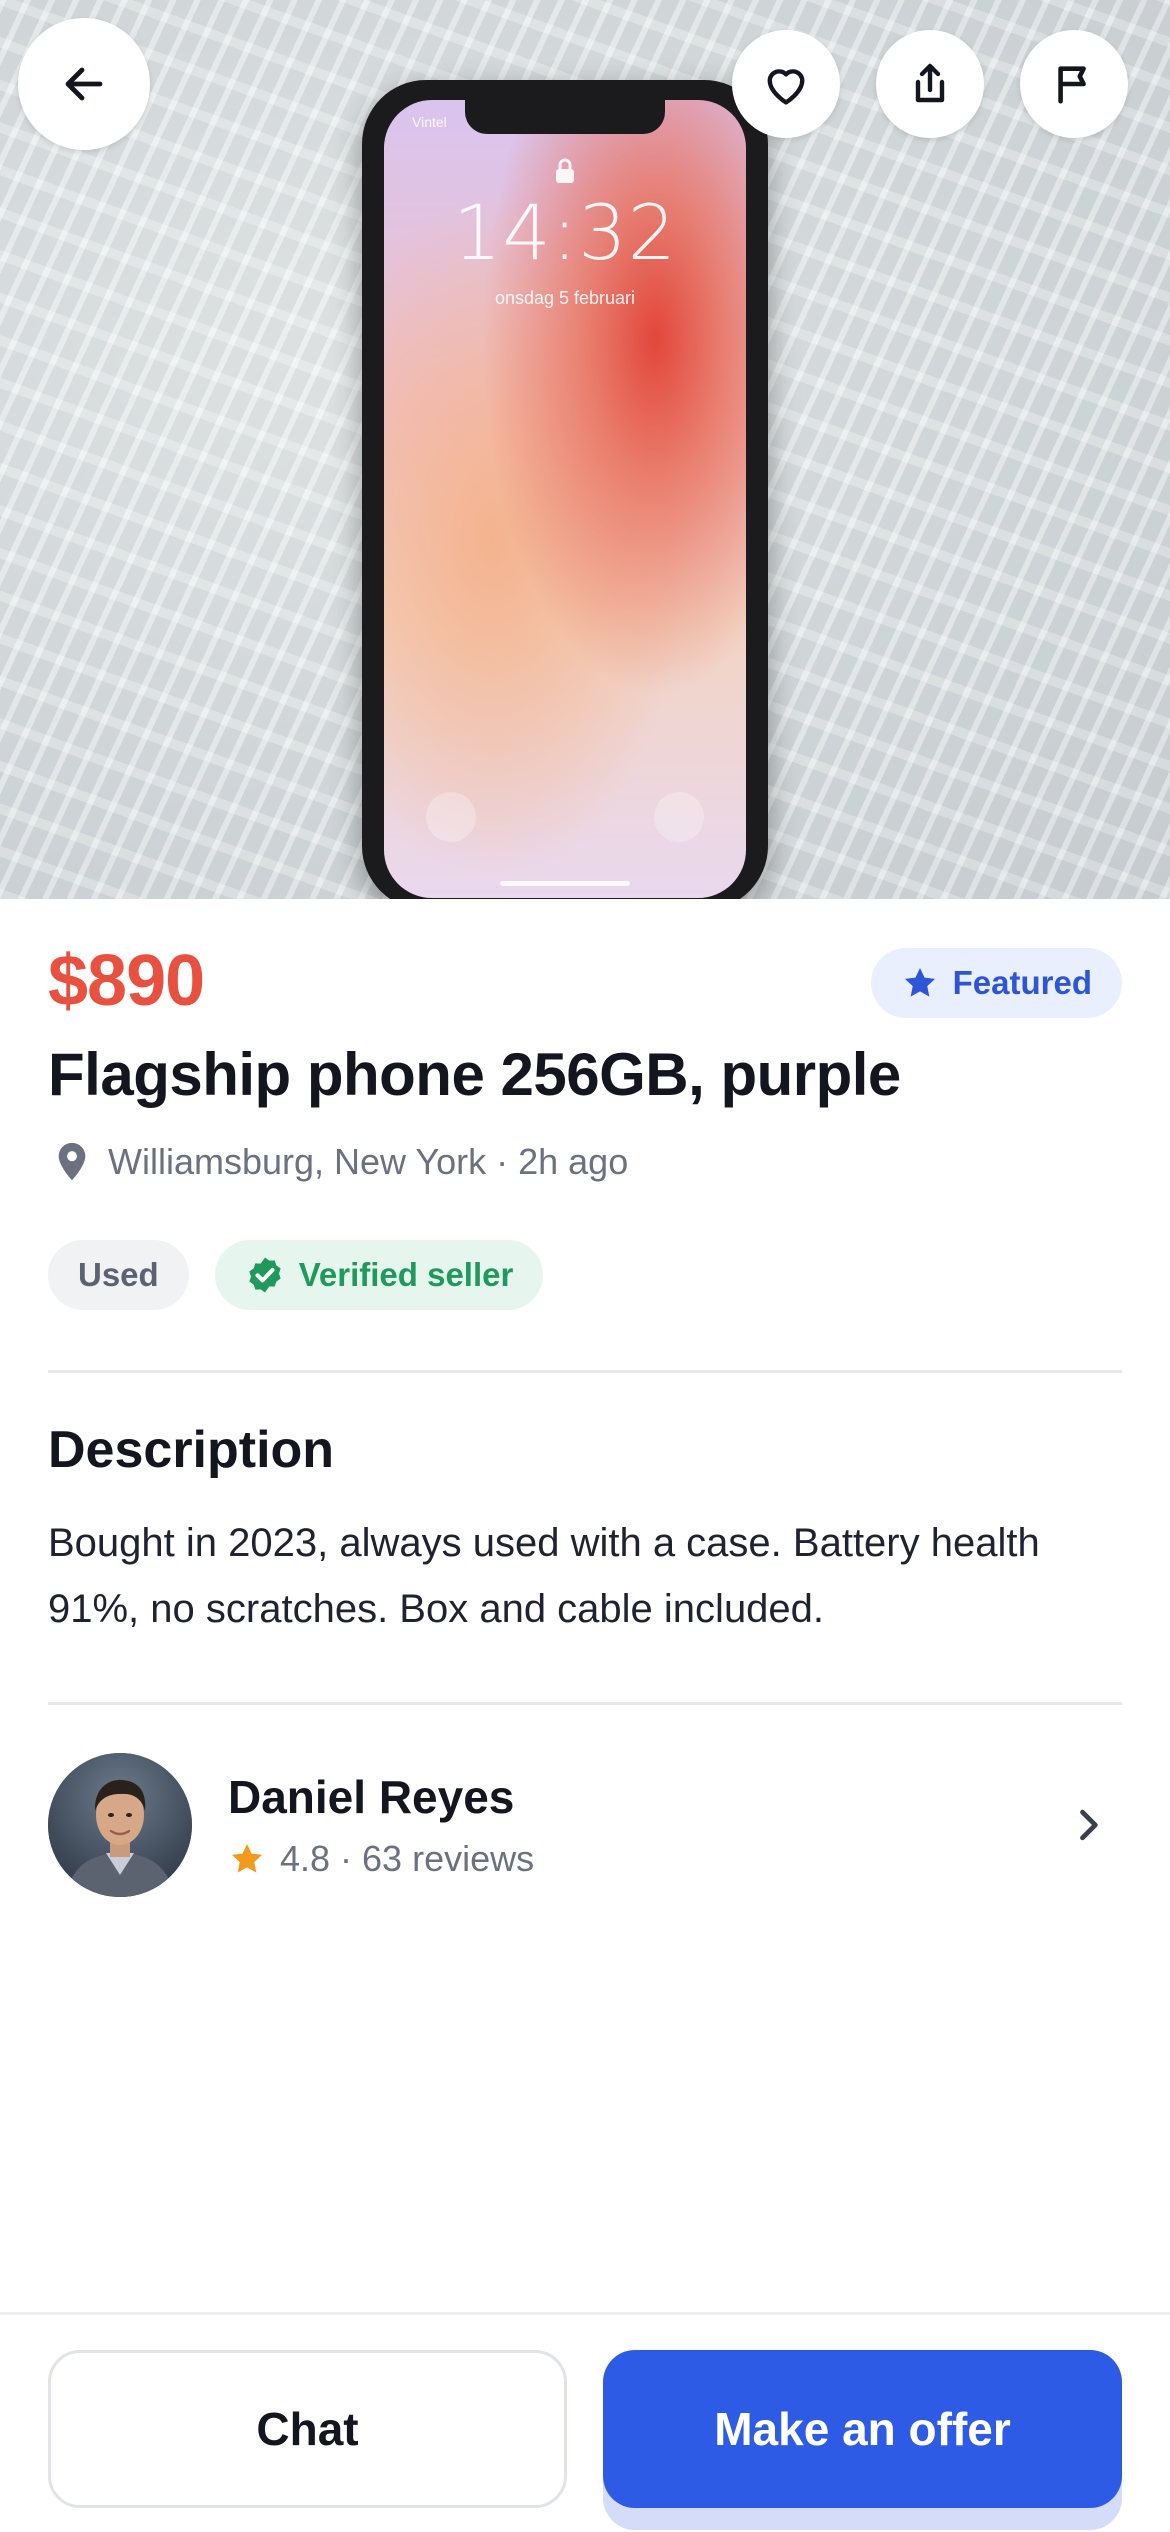  I want to click on share-icon, so click(930, 83).